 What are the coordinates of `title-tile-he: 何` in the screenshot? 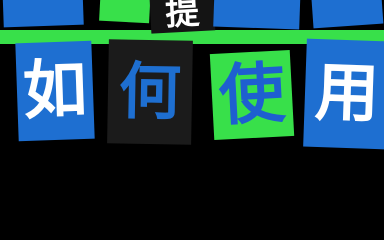 It's located at (150, 92).